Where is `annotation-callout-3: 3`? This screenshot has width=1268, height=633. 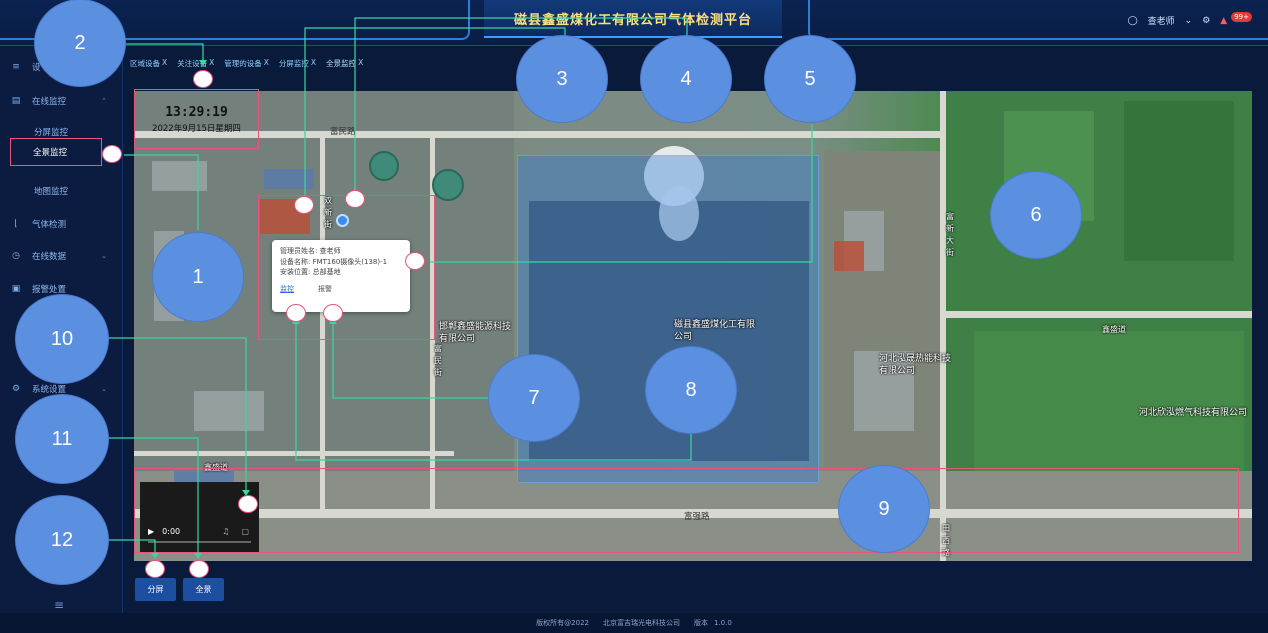
annotation-callout-3: 3 is located at coordinates (562, 79).